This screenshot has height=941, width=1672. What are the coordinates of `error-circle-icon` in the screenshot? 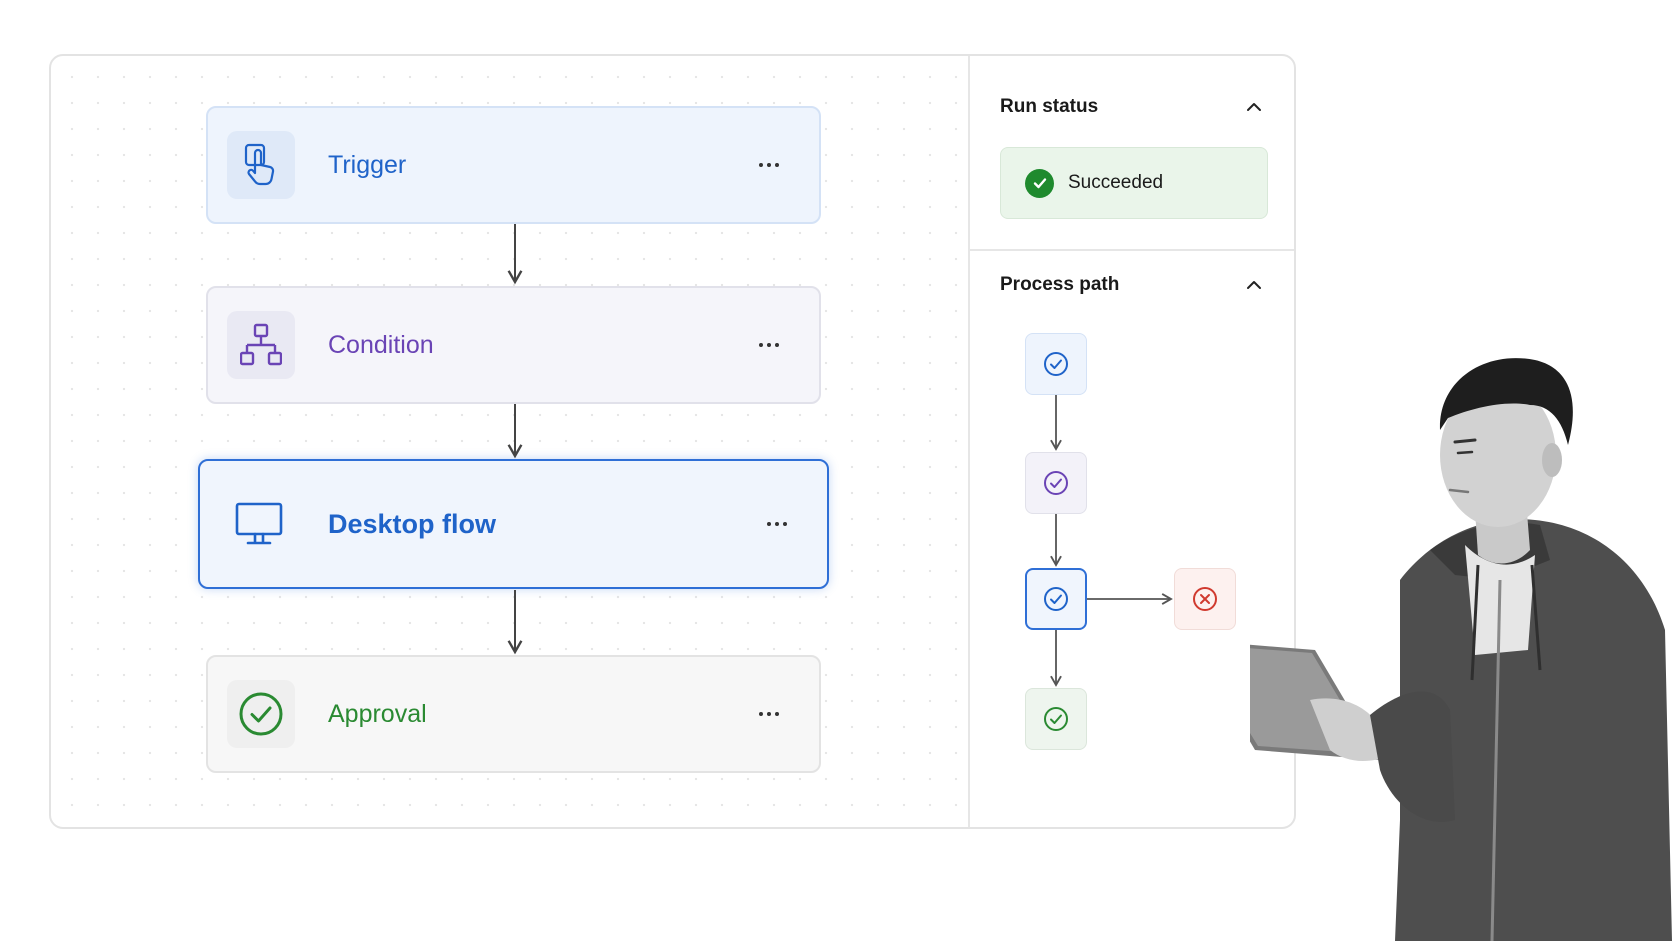 It's located at (1205, 599).